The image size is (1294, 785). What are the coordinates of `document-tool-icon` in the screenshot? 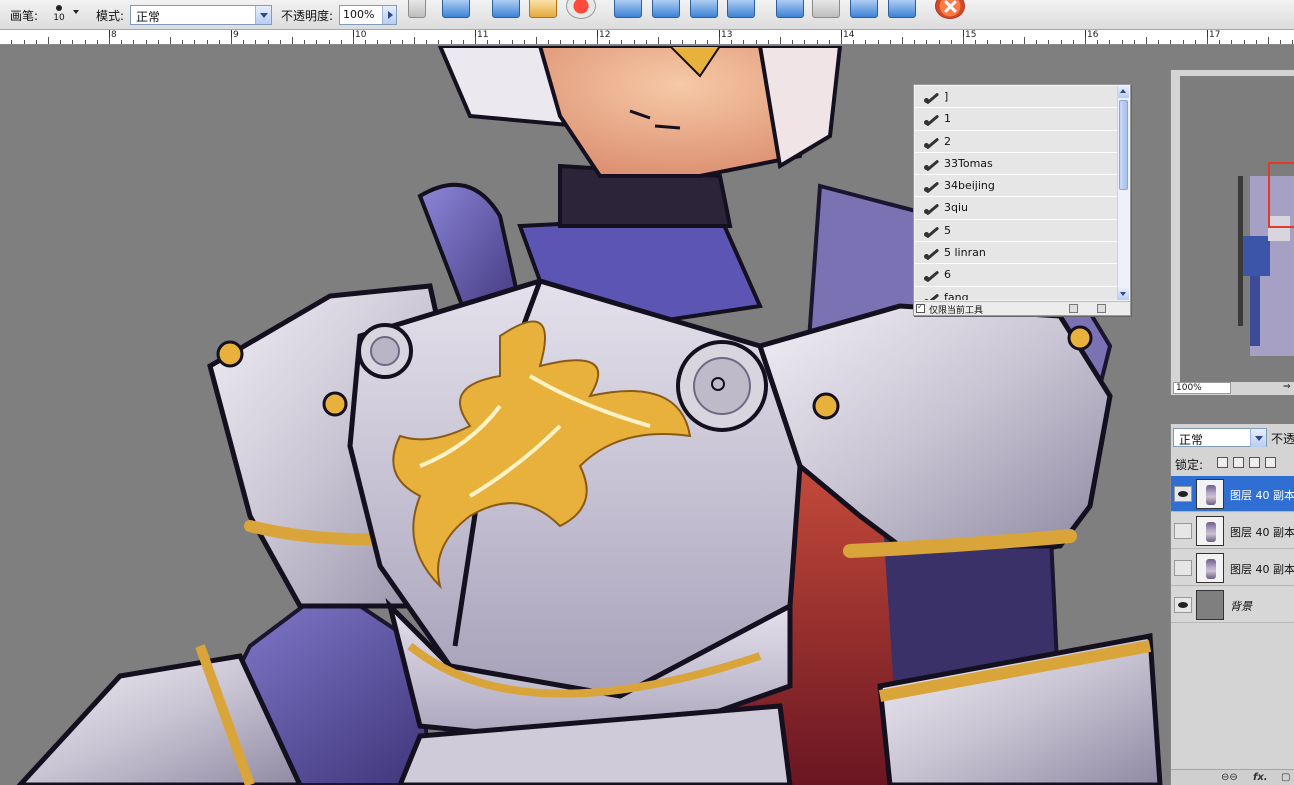 It's located at (506, 9).